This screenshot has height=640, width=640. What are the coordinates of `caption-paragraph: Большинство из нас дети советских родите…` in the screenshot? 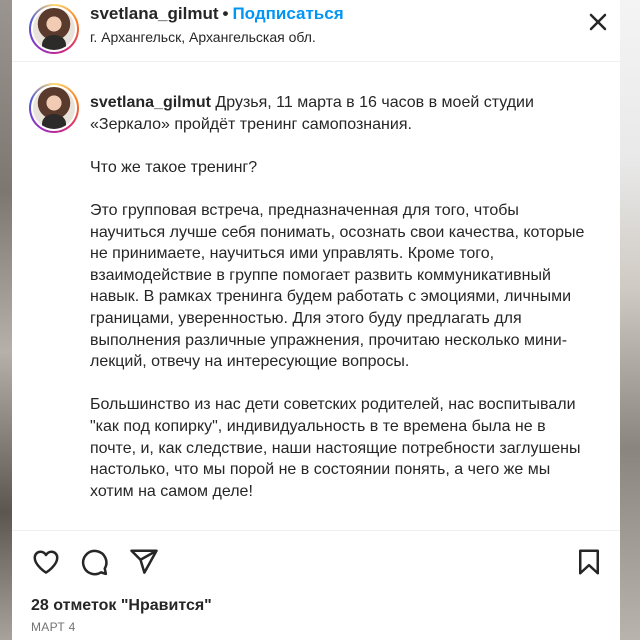 It's located at (335, 448).